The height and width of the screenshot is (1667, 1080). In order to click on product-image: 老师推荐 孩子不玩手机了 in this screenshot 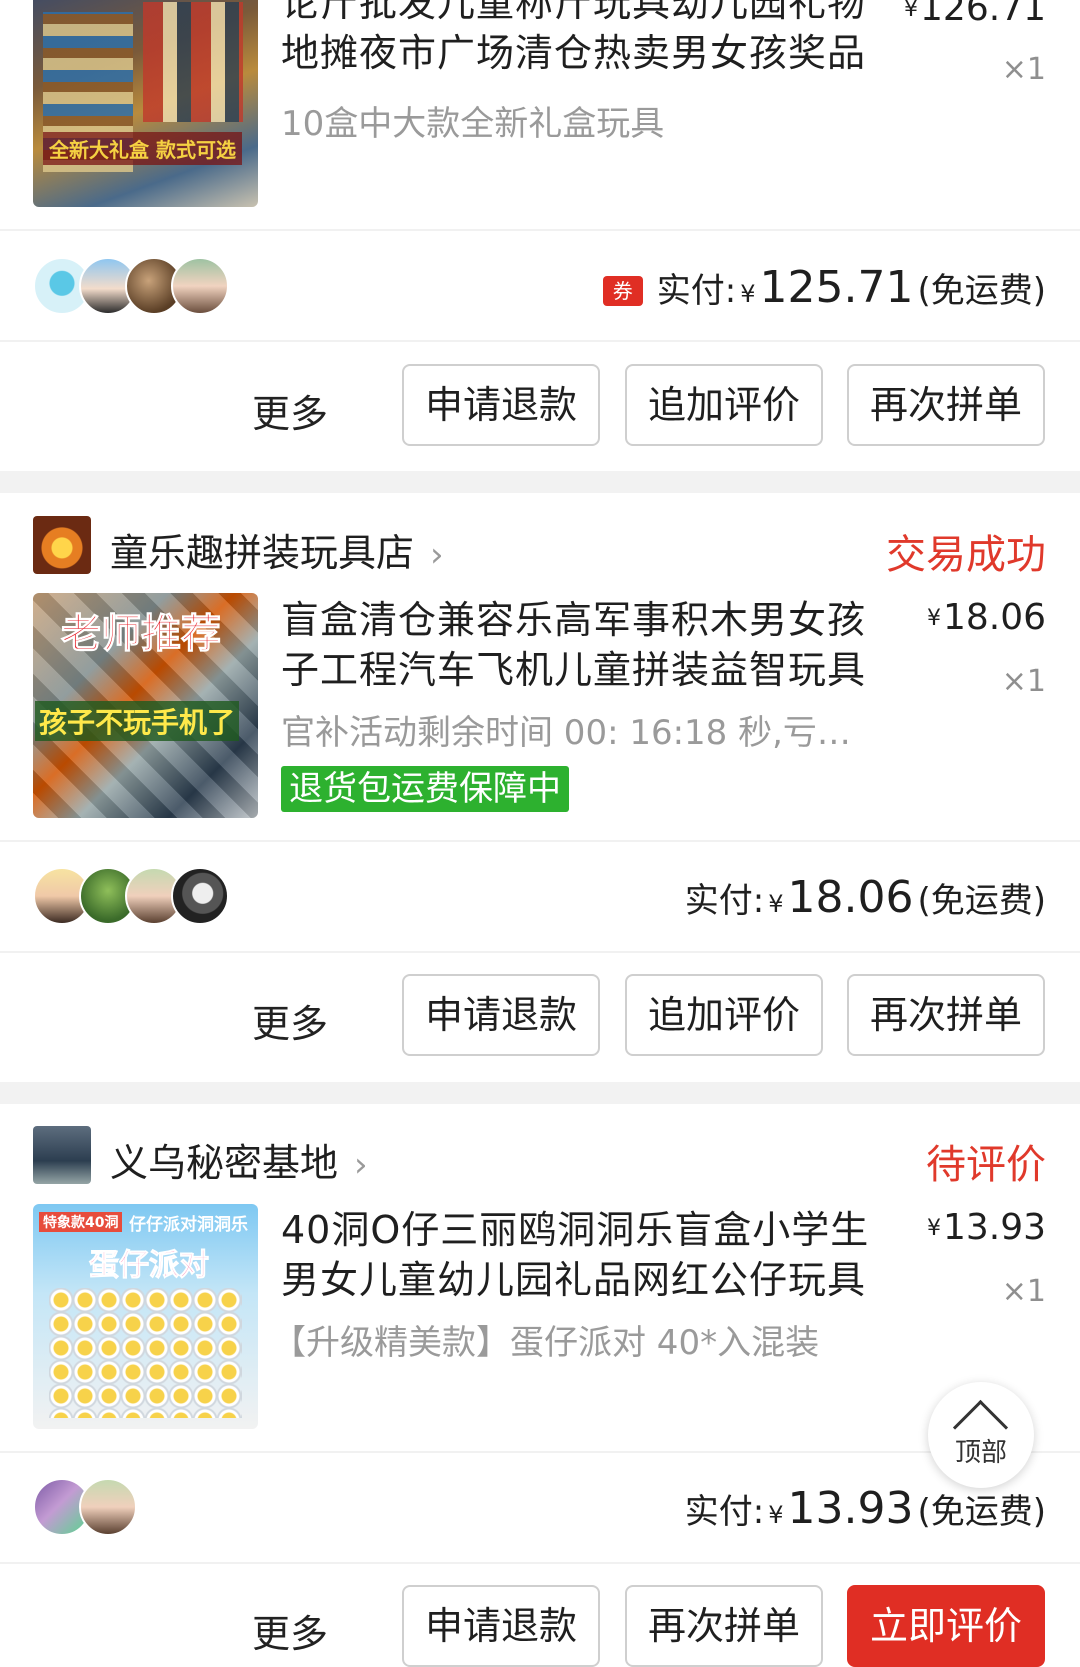, I will do `click(145, 705)`.